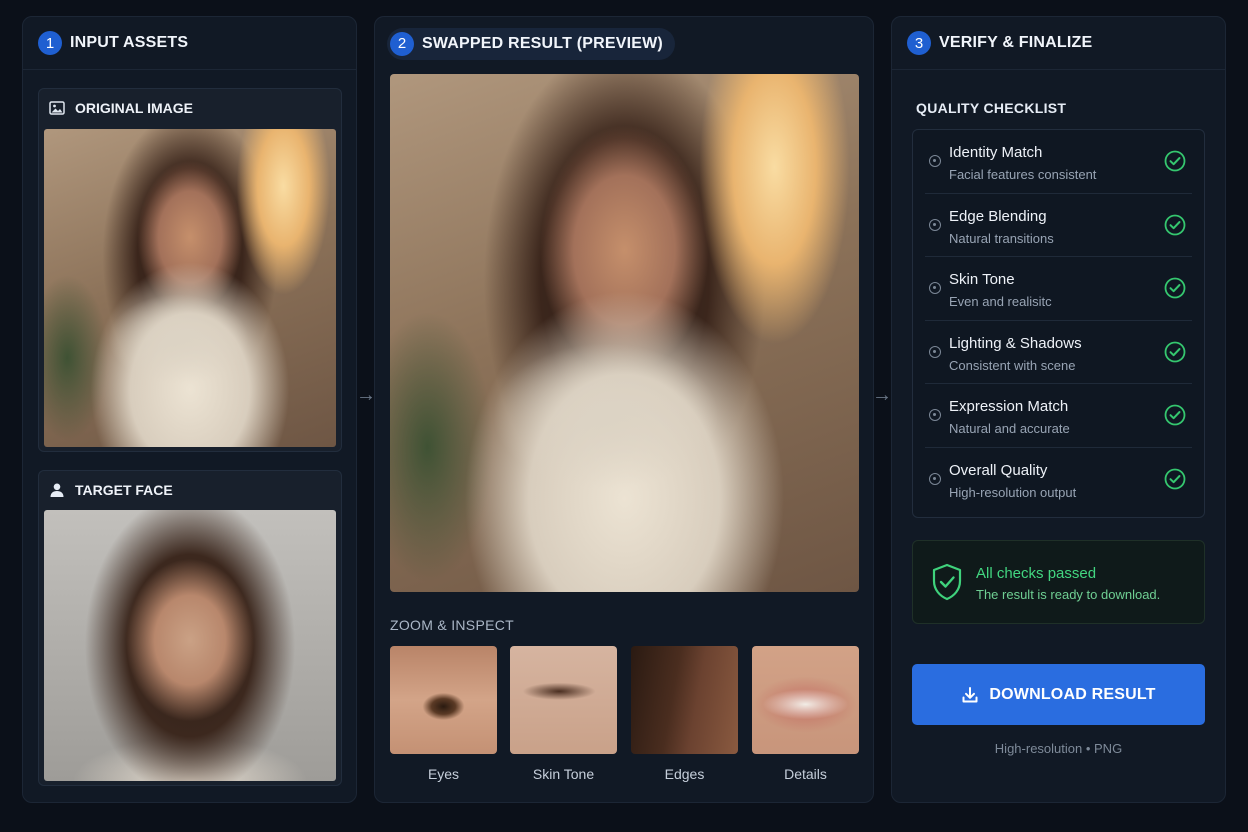 The height and width of the screenshot is (832, 1248). Describe the element at coordinates (982, 279) in the screenshot. I see `checklist-item-title: Skin Tone` at that location.